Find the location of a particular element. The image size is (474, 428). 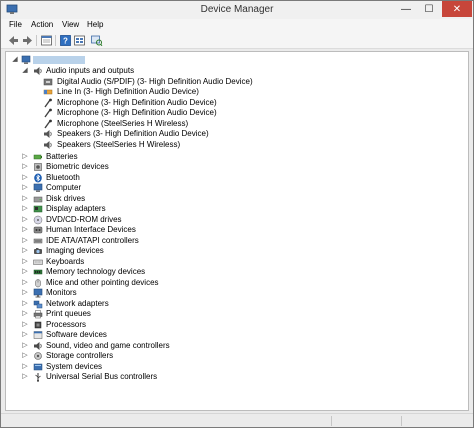

back-arrow-icon is located at coordinates (13, 40).